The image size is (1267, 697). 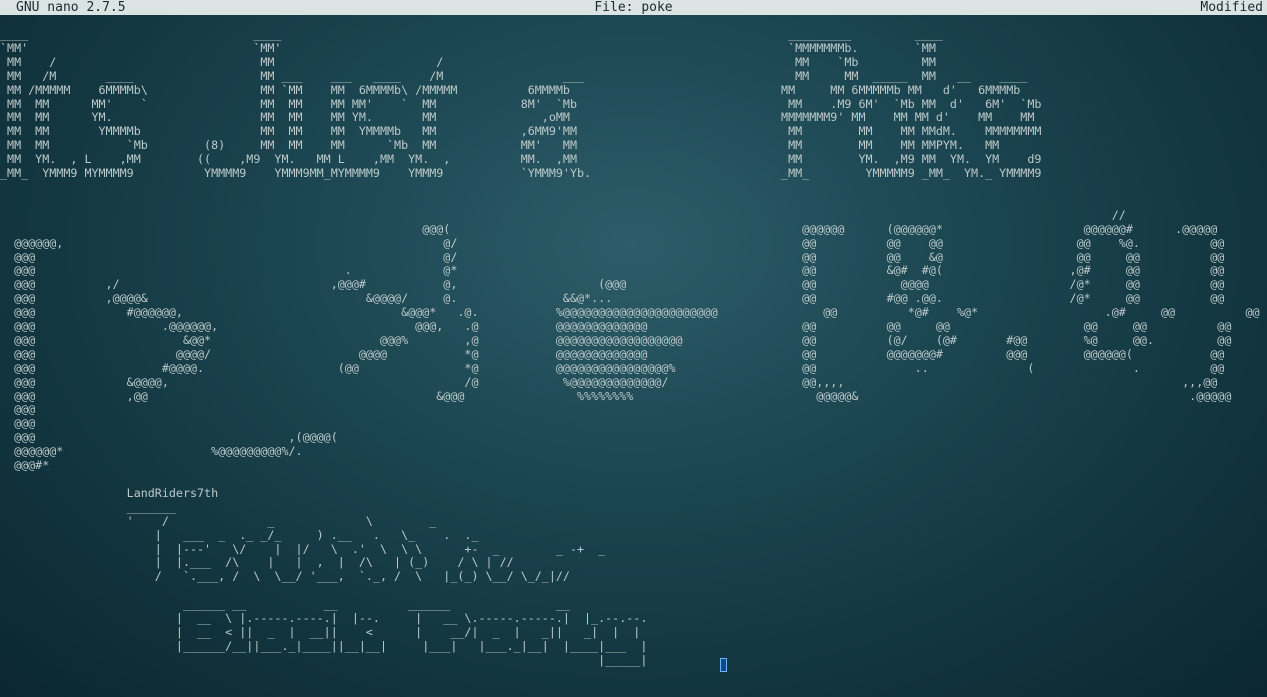 What do you see at coordinates (1231, 7) in the screenshot?
I see `modified-status-label: Modified` at bounding box center [1231, 7].